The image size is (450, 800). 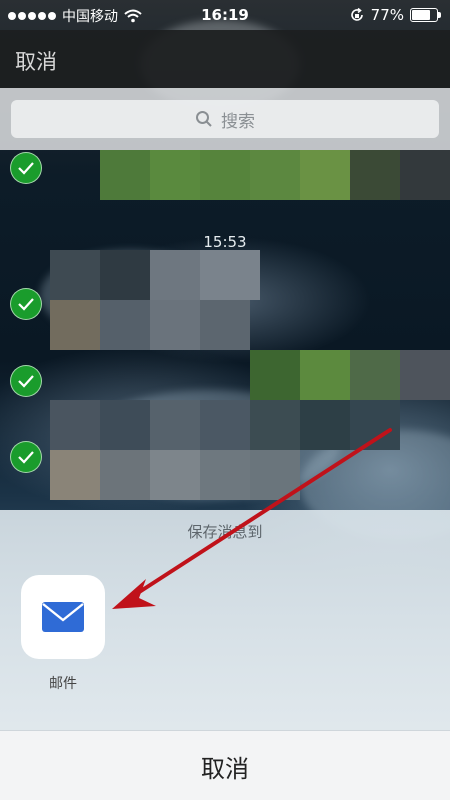 I want to click on status-bar: 中国移动 16:19 77%, so click(x=225, y=15).